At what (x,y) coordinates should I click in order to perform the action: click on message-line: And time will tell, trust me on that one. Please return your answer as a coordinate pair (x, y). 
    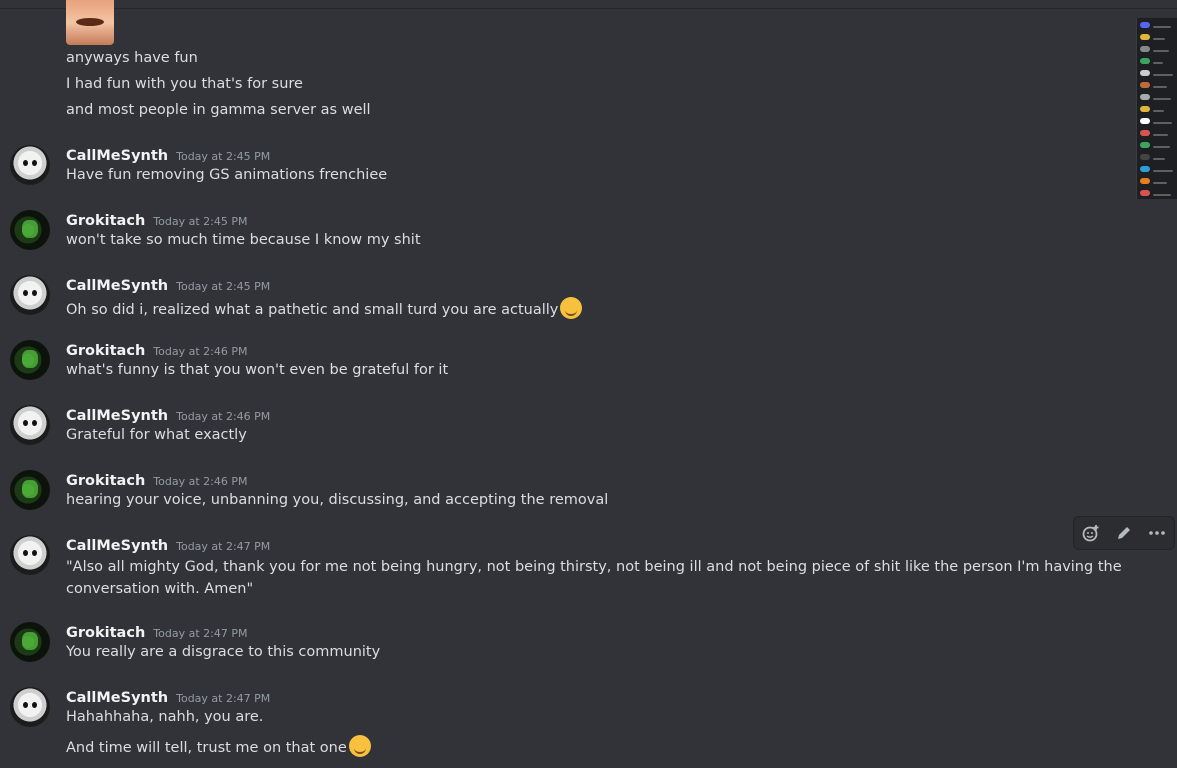
    Looking at the image, I should click on (218, 746).